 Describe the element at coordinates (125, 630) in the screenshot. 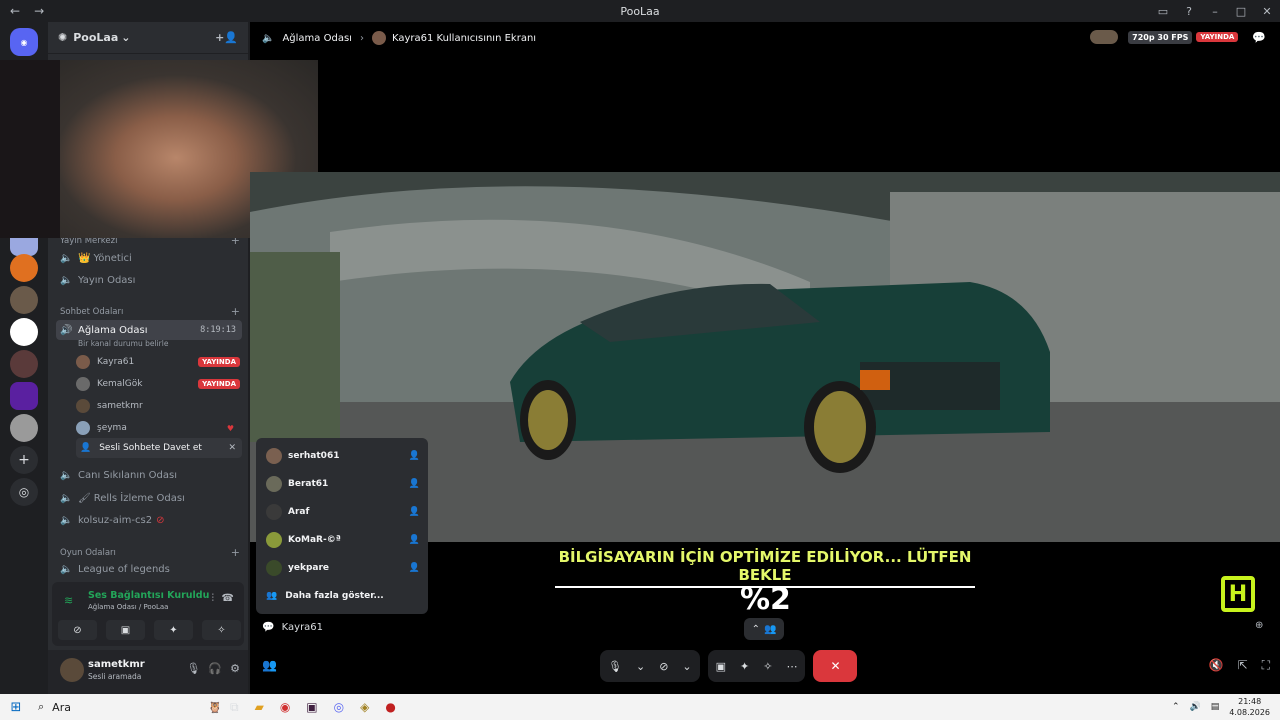

I see `screen-share-button: ▣` at that location.